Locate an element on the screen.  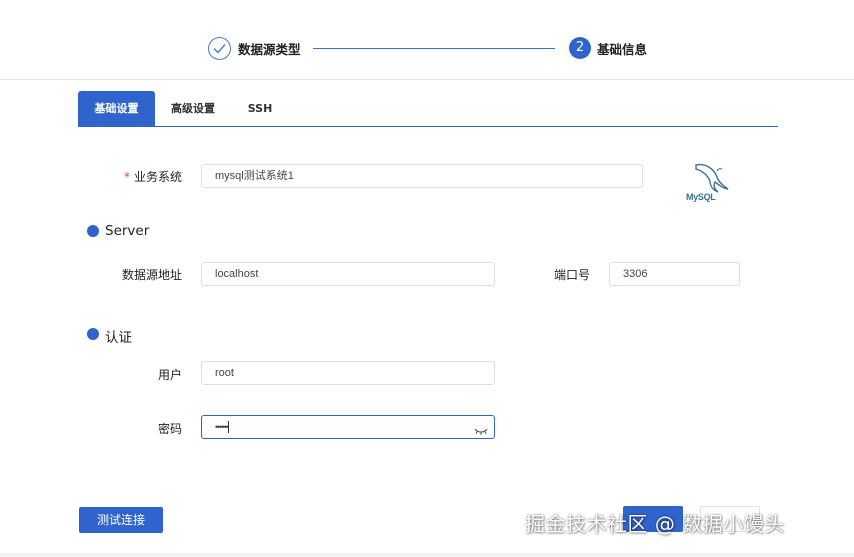
test-connection-button: 测试连接 is located at coordinates (121, 520).